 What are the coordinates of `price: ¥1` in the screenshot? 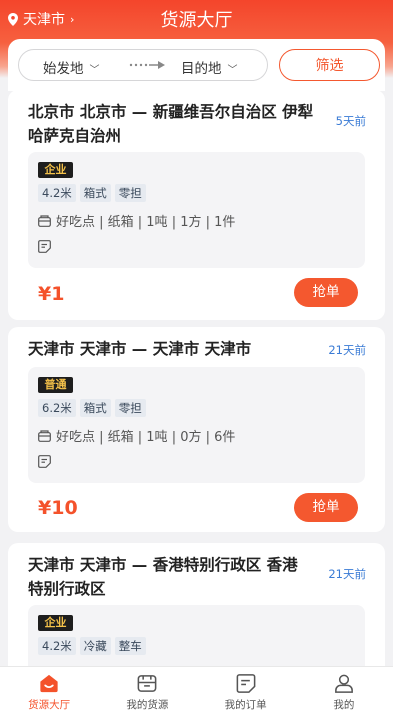 It's located at (51, 294).